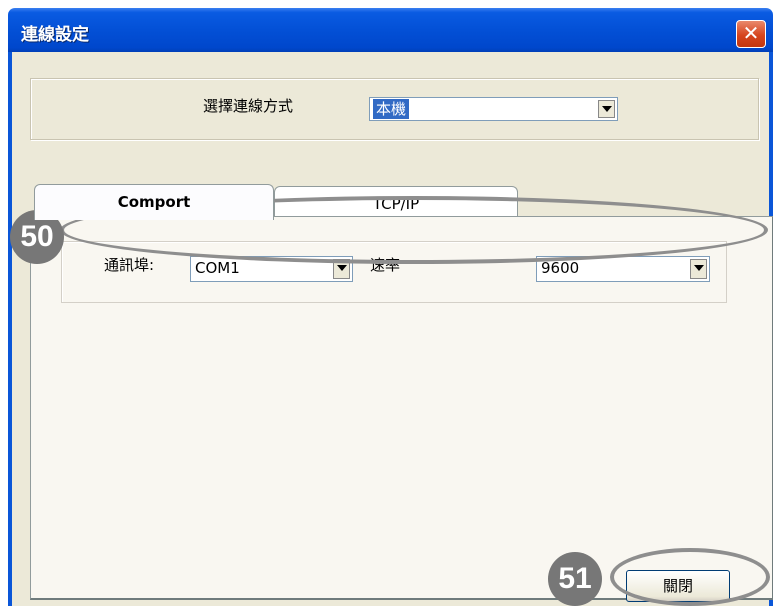 Image resolution: width=773 pixels, height=606 pixels. I want to click on tab-comport-label: Comport, so click(154, 202).